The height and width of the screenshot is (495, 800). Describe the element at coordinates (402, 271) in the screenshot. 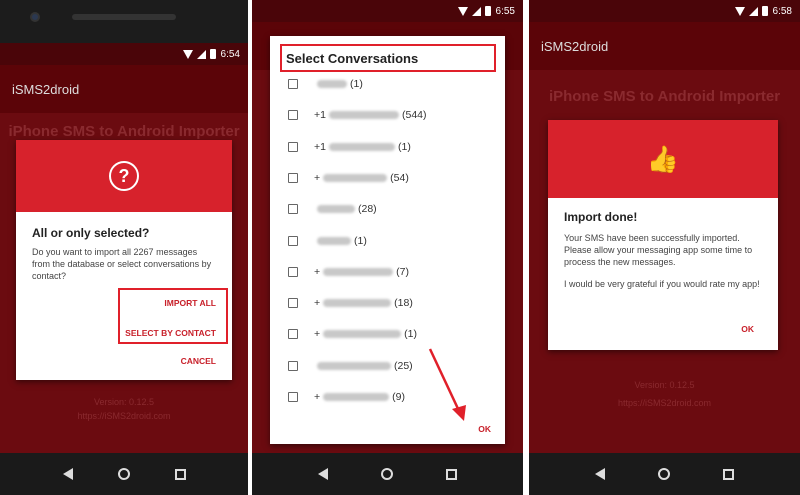

I see `message-count: (7)` at that location.